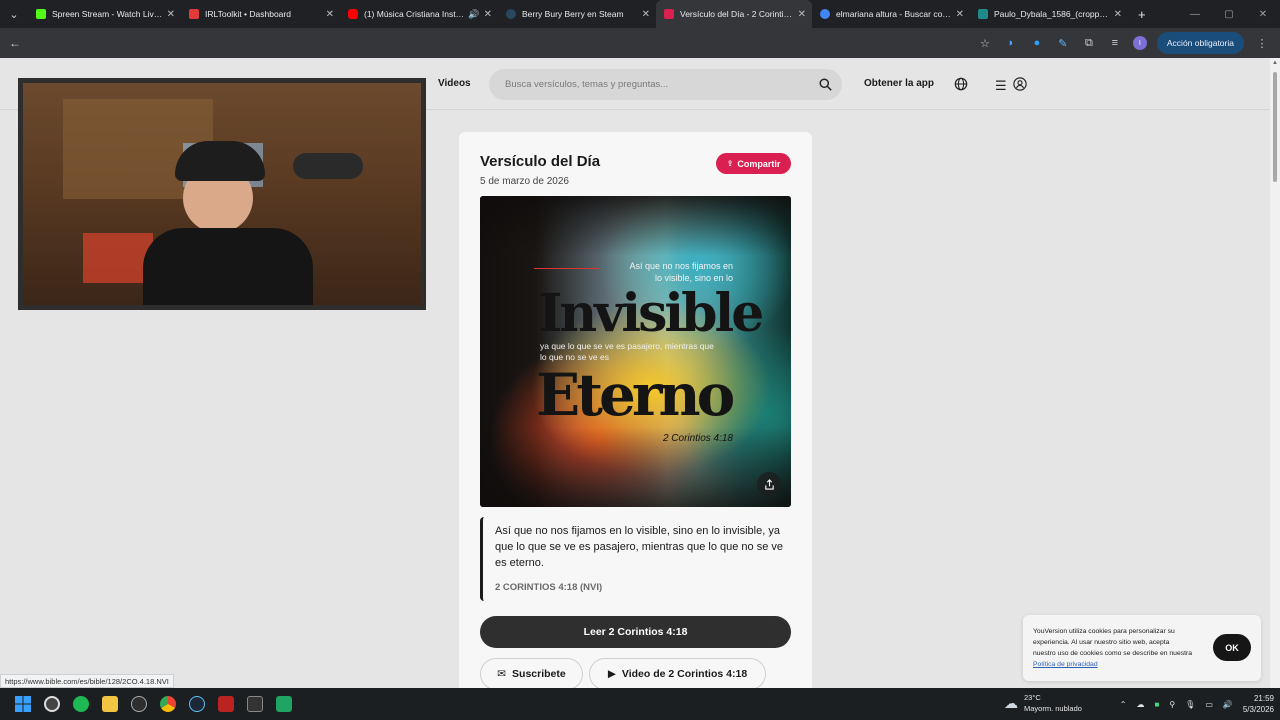  What do you see at coordinates (138, 704) in the screenshot?
I see `4k-app-icon` at bounding box center [138, 704].